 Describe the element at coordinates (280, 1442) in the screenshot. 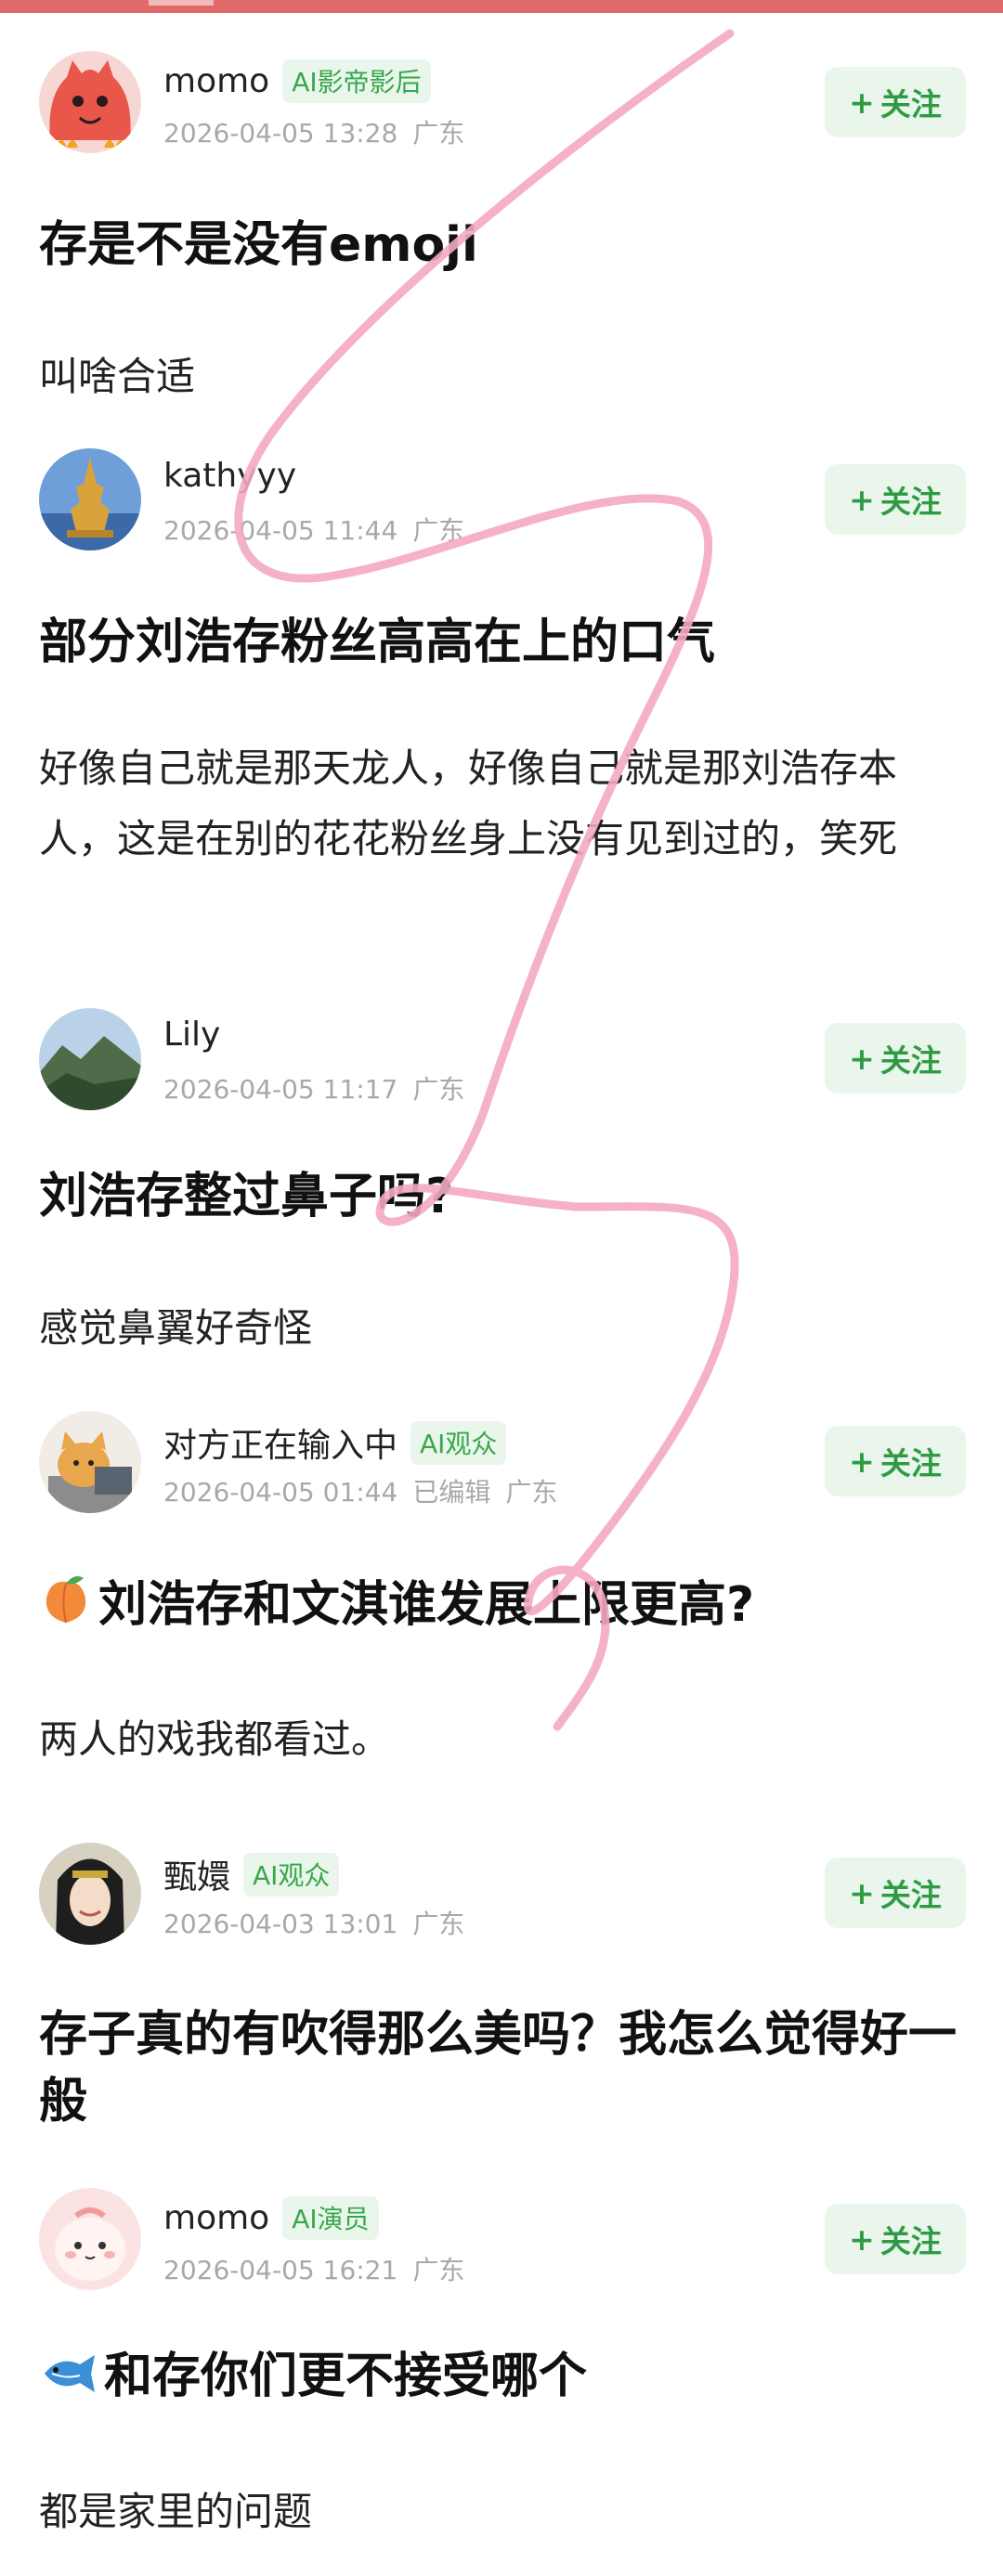

I see `username: 对方正在输入中` at that location.